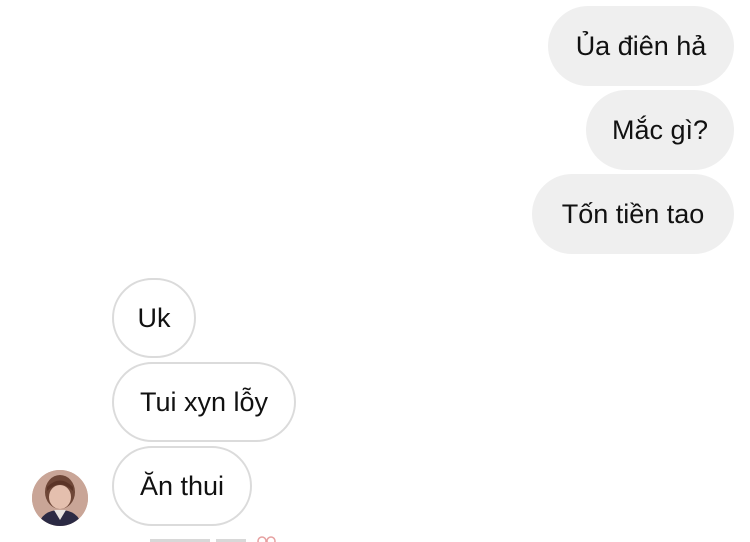 The height and width of the screenshot is (542, 750). I want to click on sent-message: Ủa điên hả, so click(641, 46).